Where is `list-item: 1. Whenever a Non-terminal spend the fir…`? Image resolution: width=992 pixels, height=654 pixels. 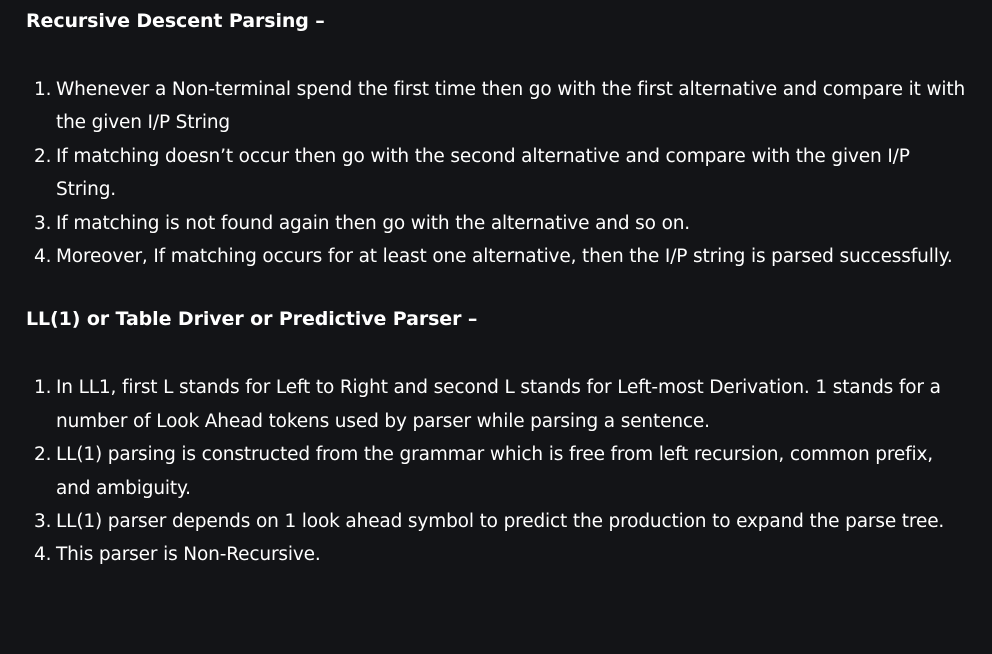
list-item: 1. Whenever a Non-terminal spend the fir… is located at coordinates (496, 106).